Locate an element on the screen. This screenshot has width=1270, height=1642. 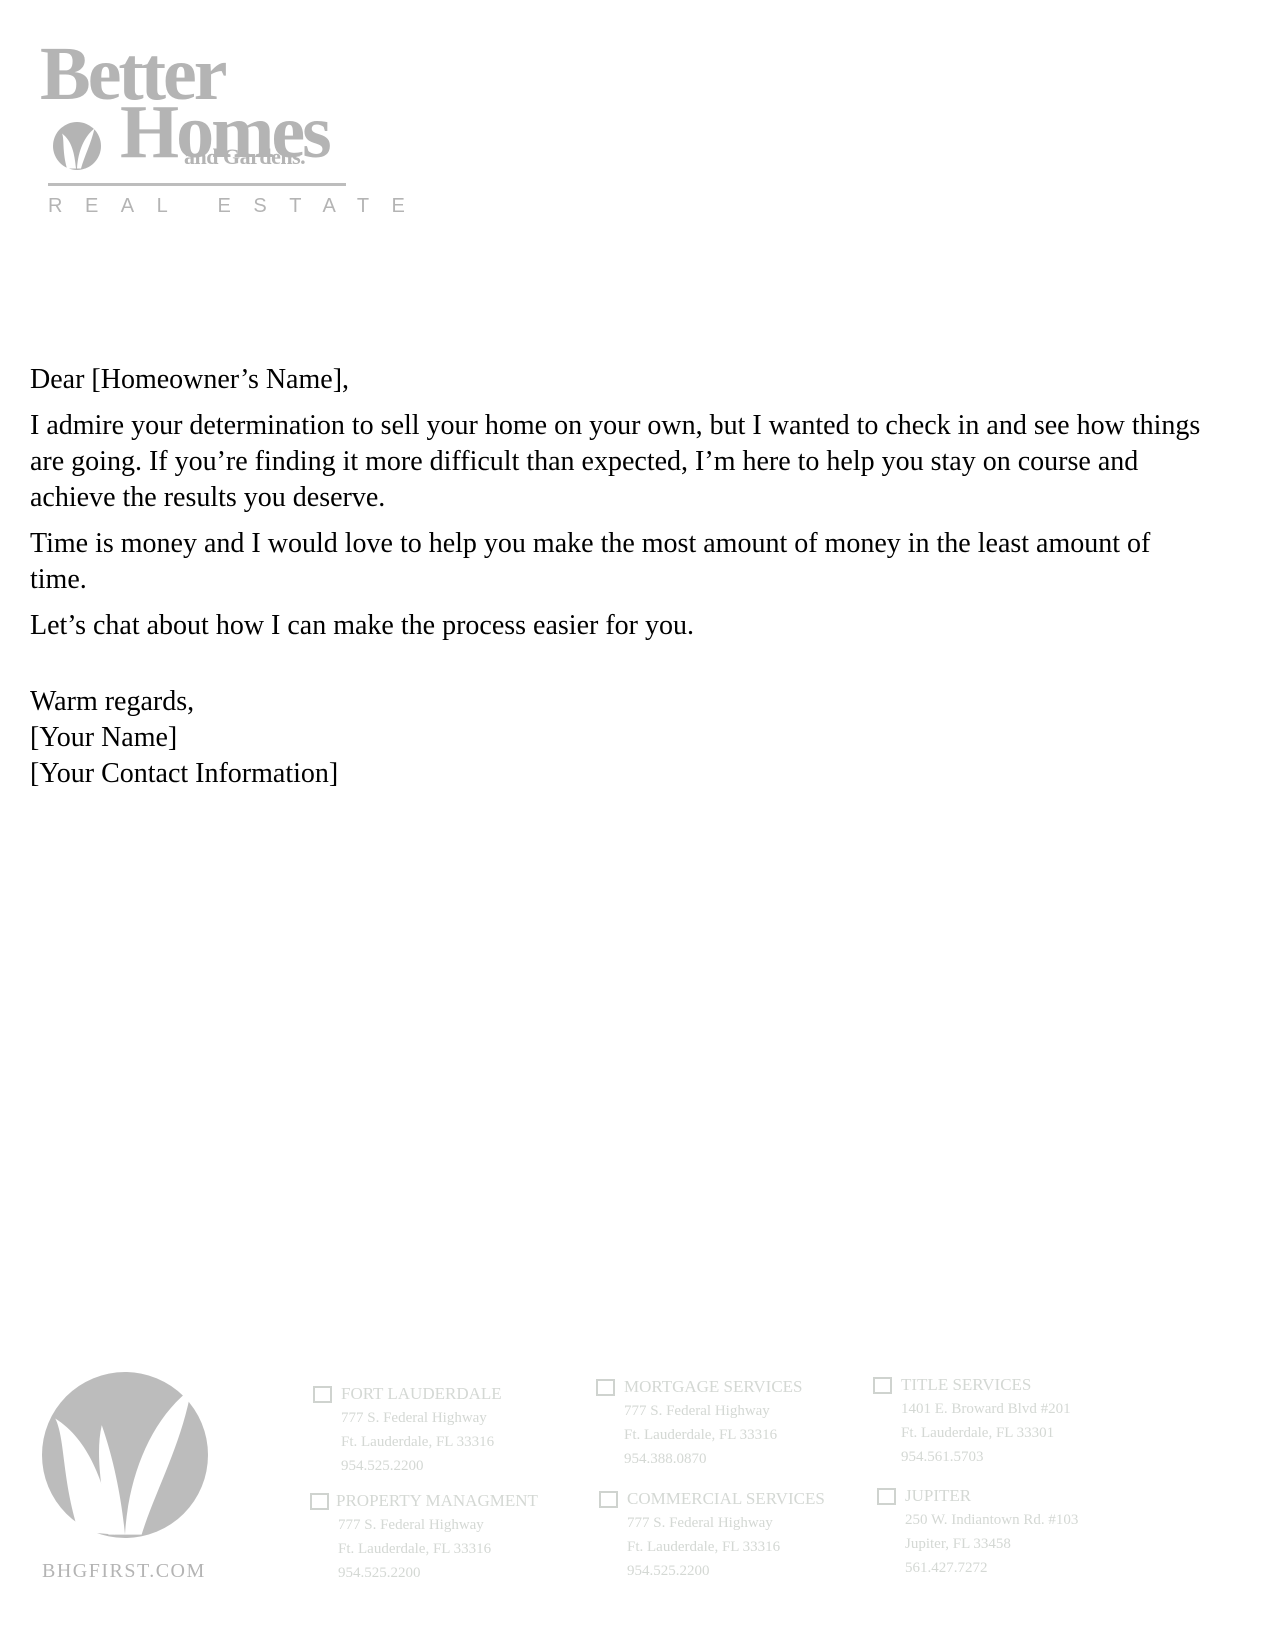
logo-tagline: REAL ESTATE is located at coordinates (238, 206).